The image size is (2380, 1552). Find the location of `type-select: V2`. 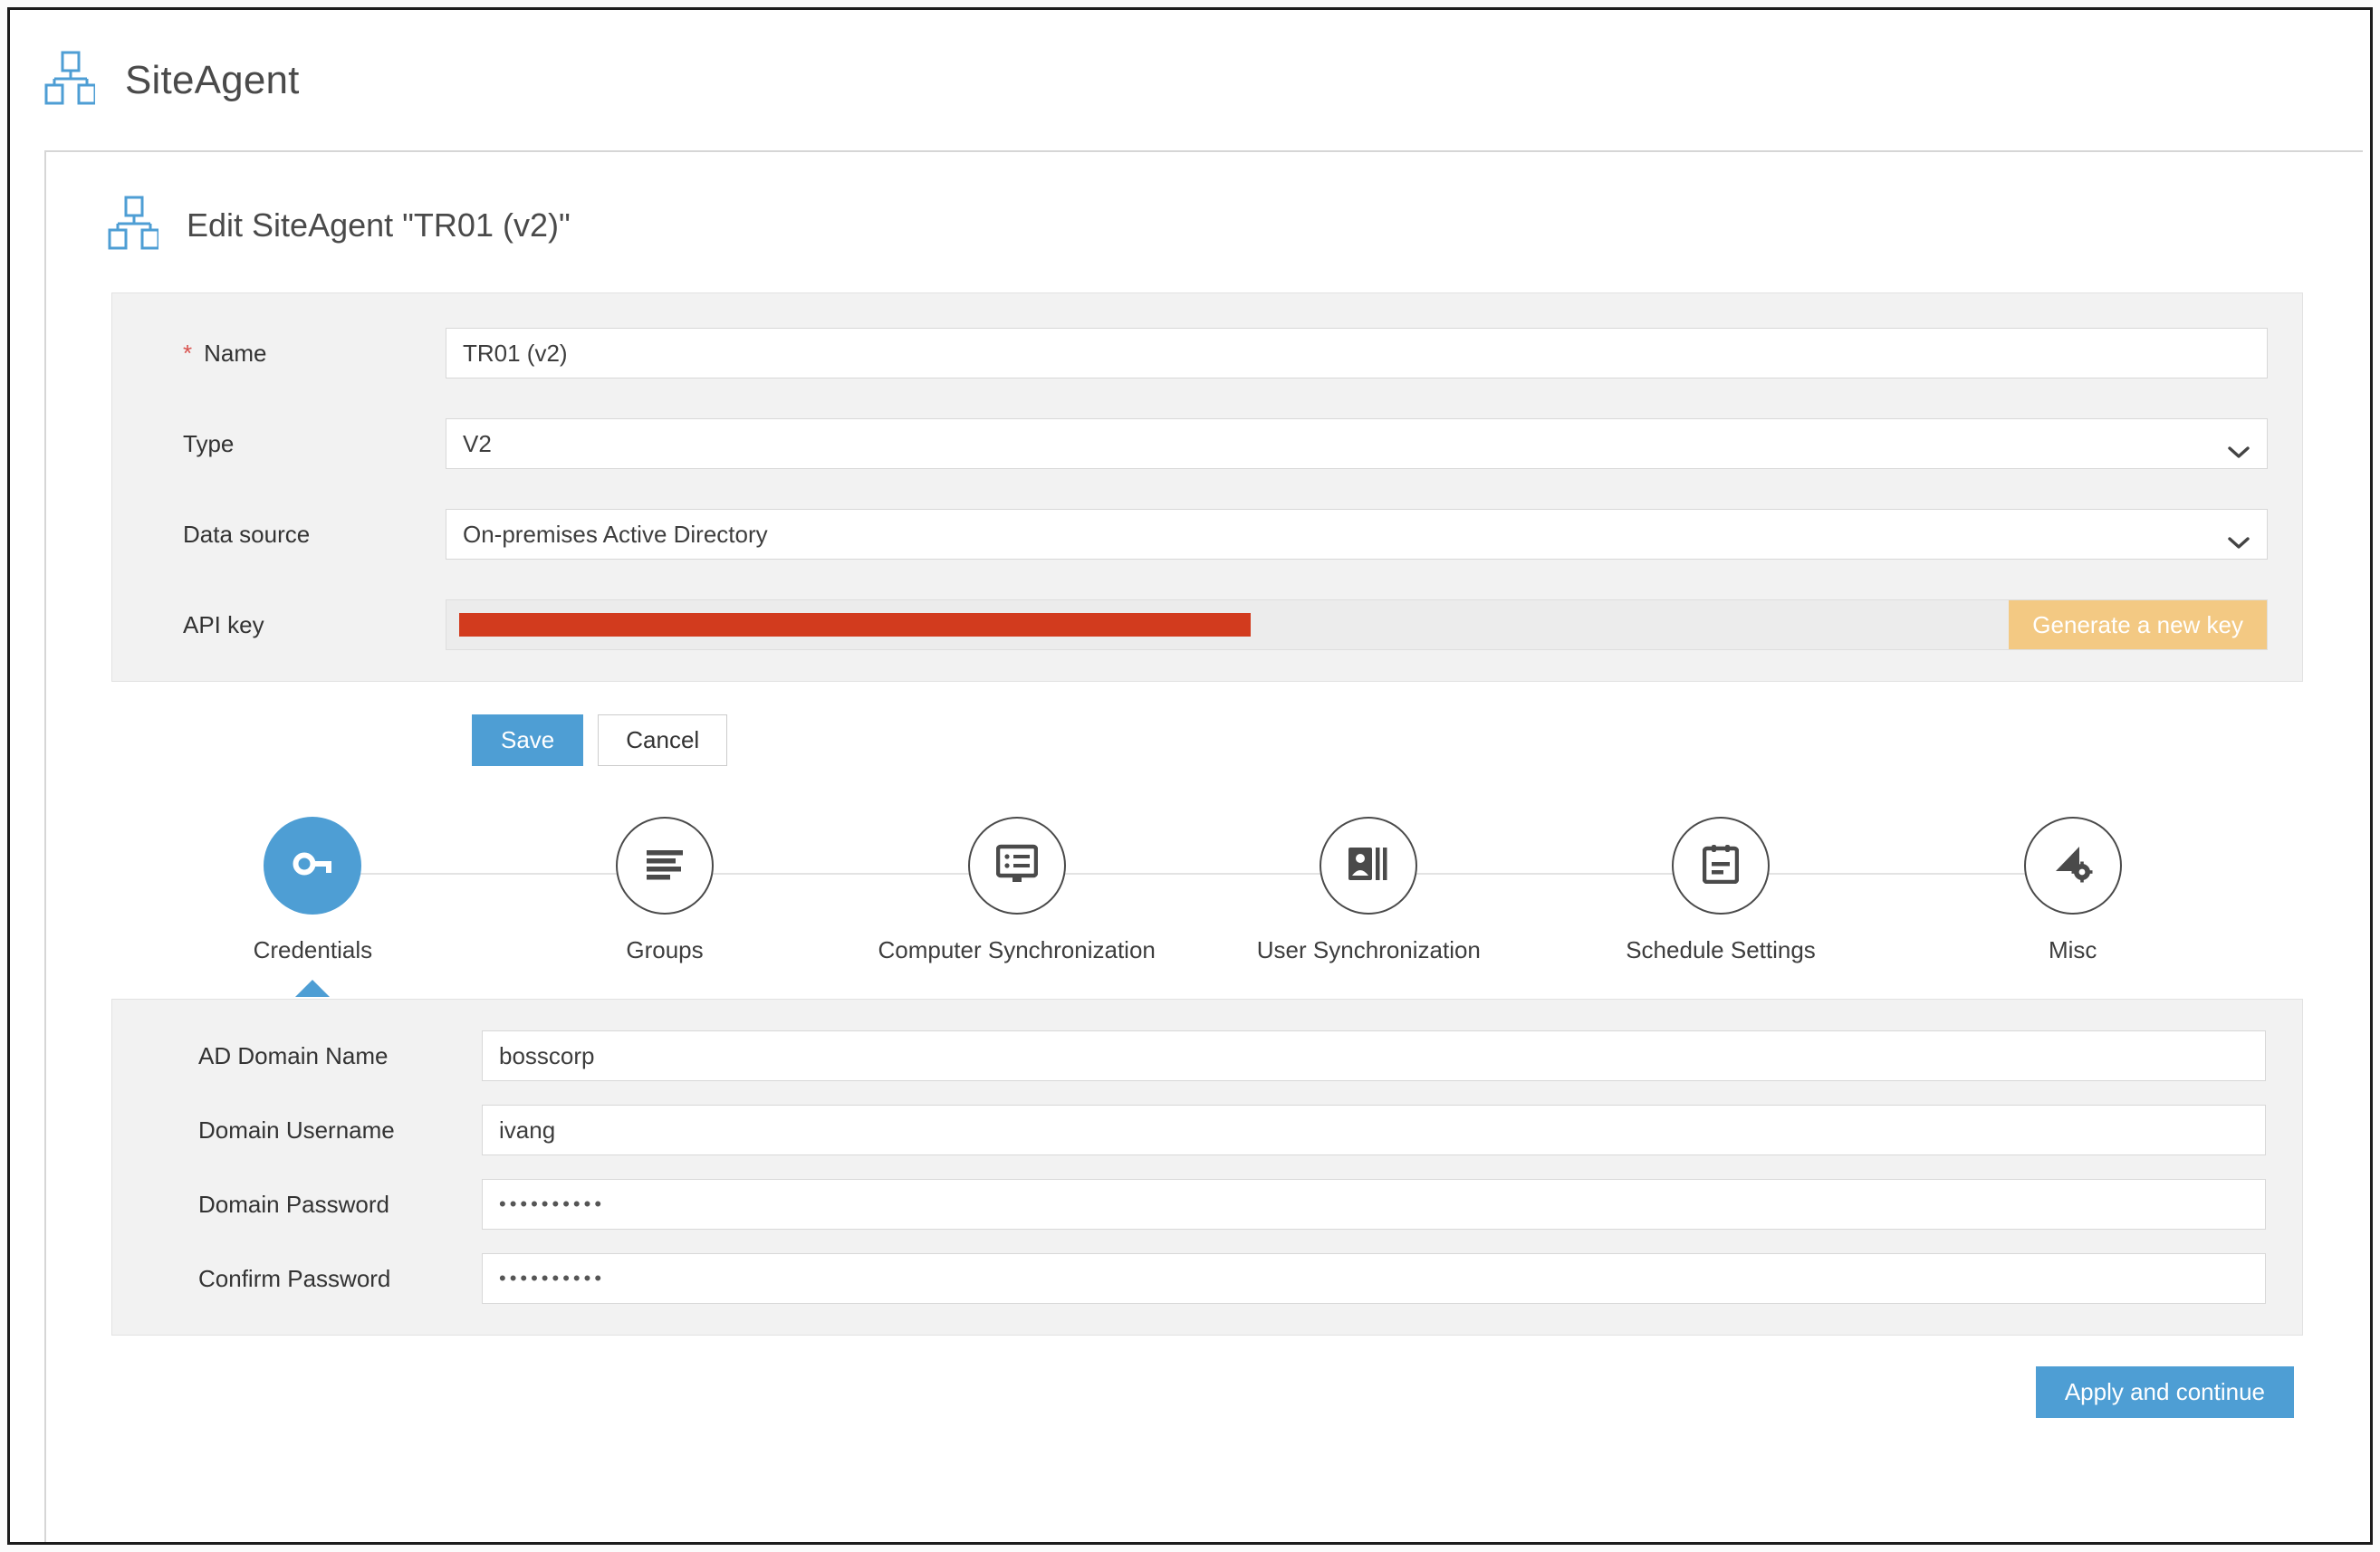

type-select: V2 is located at coordinates (1357, 443).